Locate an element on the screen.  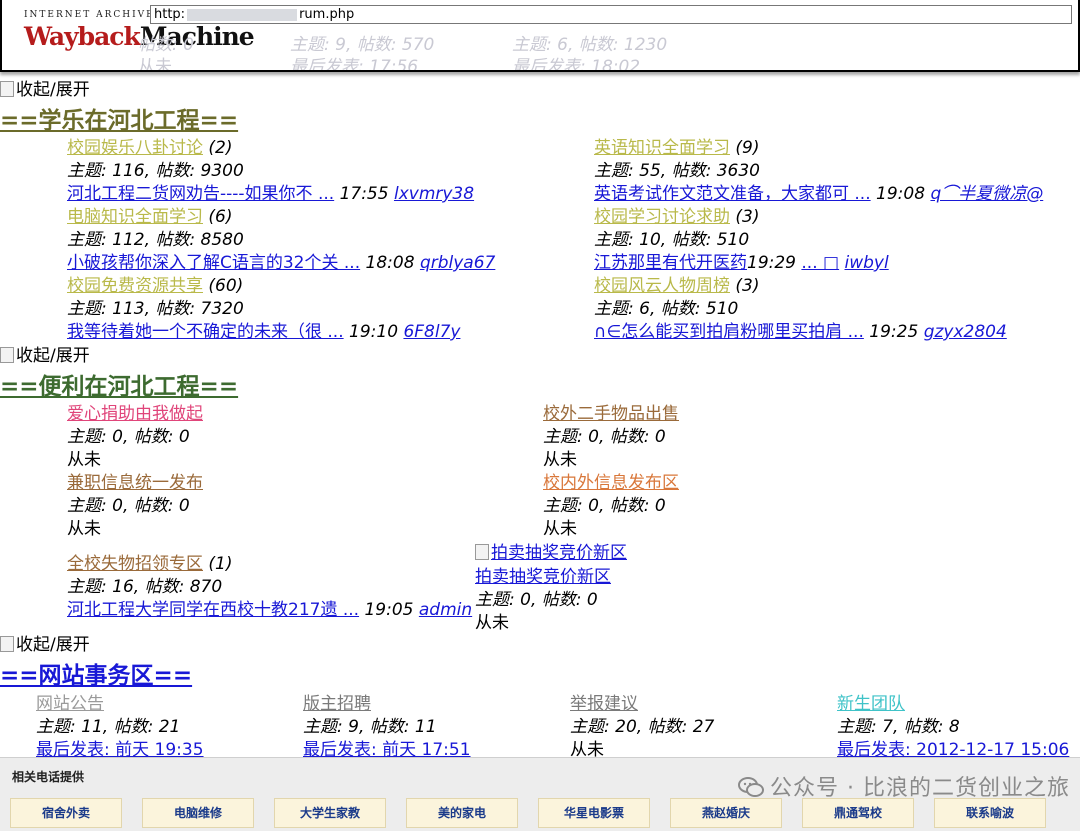
last-post: 河北工程大学同学在西校十教217遗 ... 19:05 admin is located at coordinates (269, 607).